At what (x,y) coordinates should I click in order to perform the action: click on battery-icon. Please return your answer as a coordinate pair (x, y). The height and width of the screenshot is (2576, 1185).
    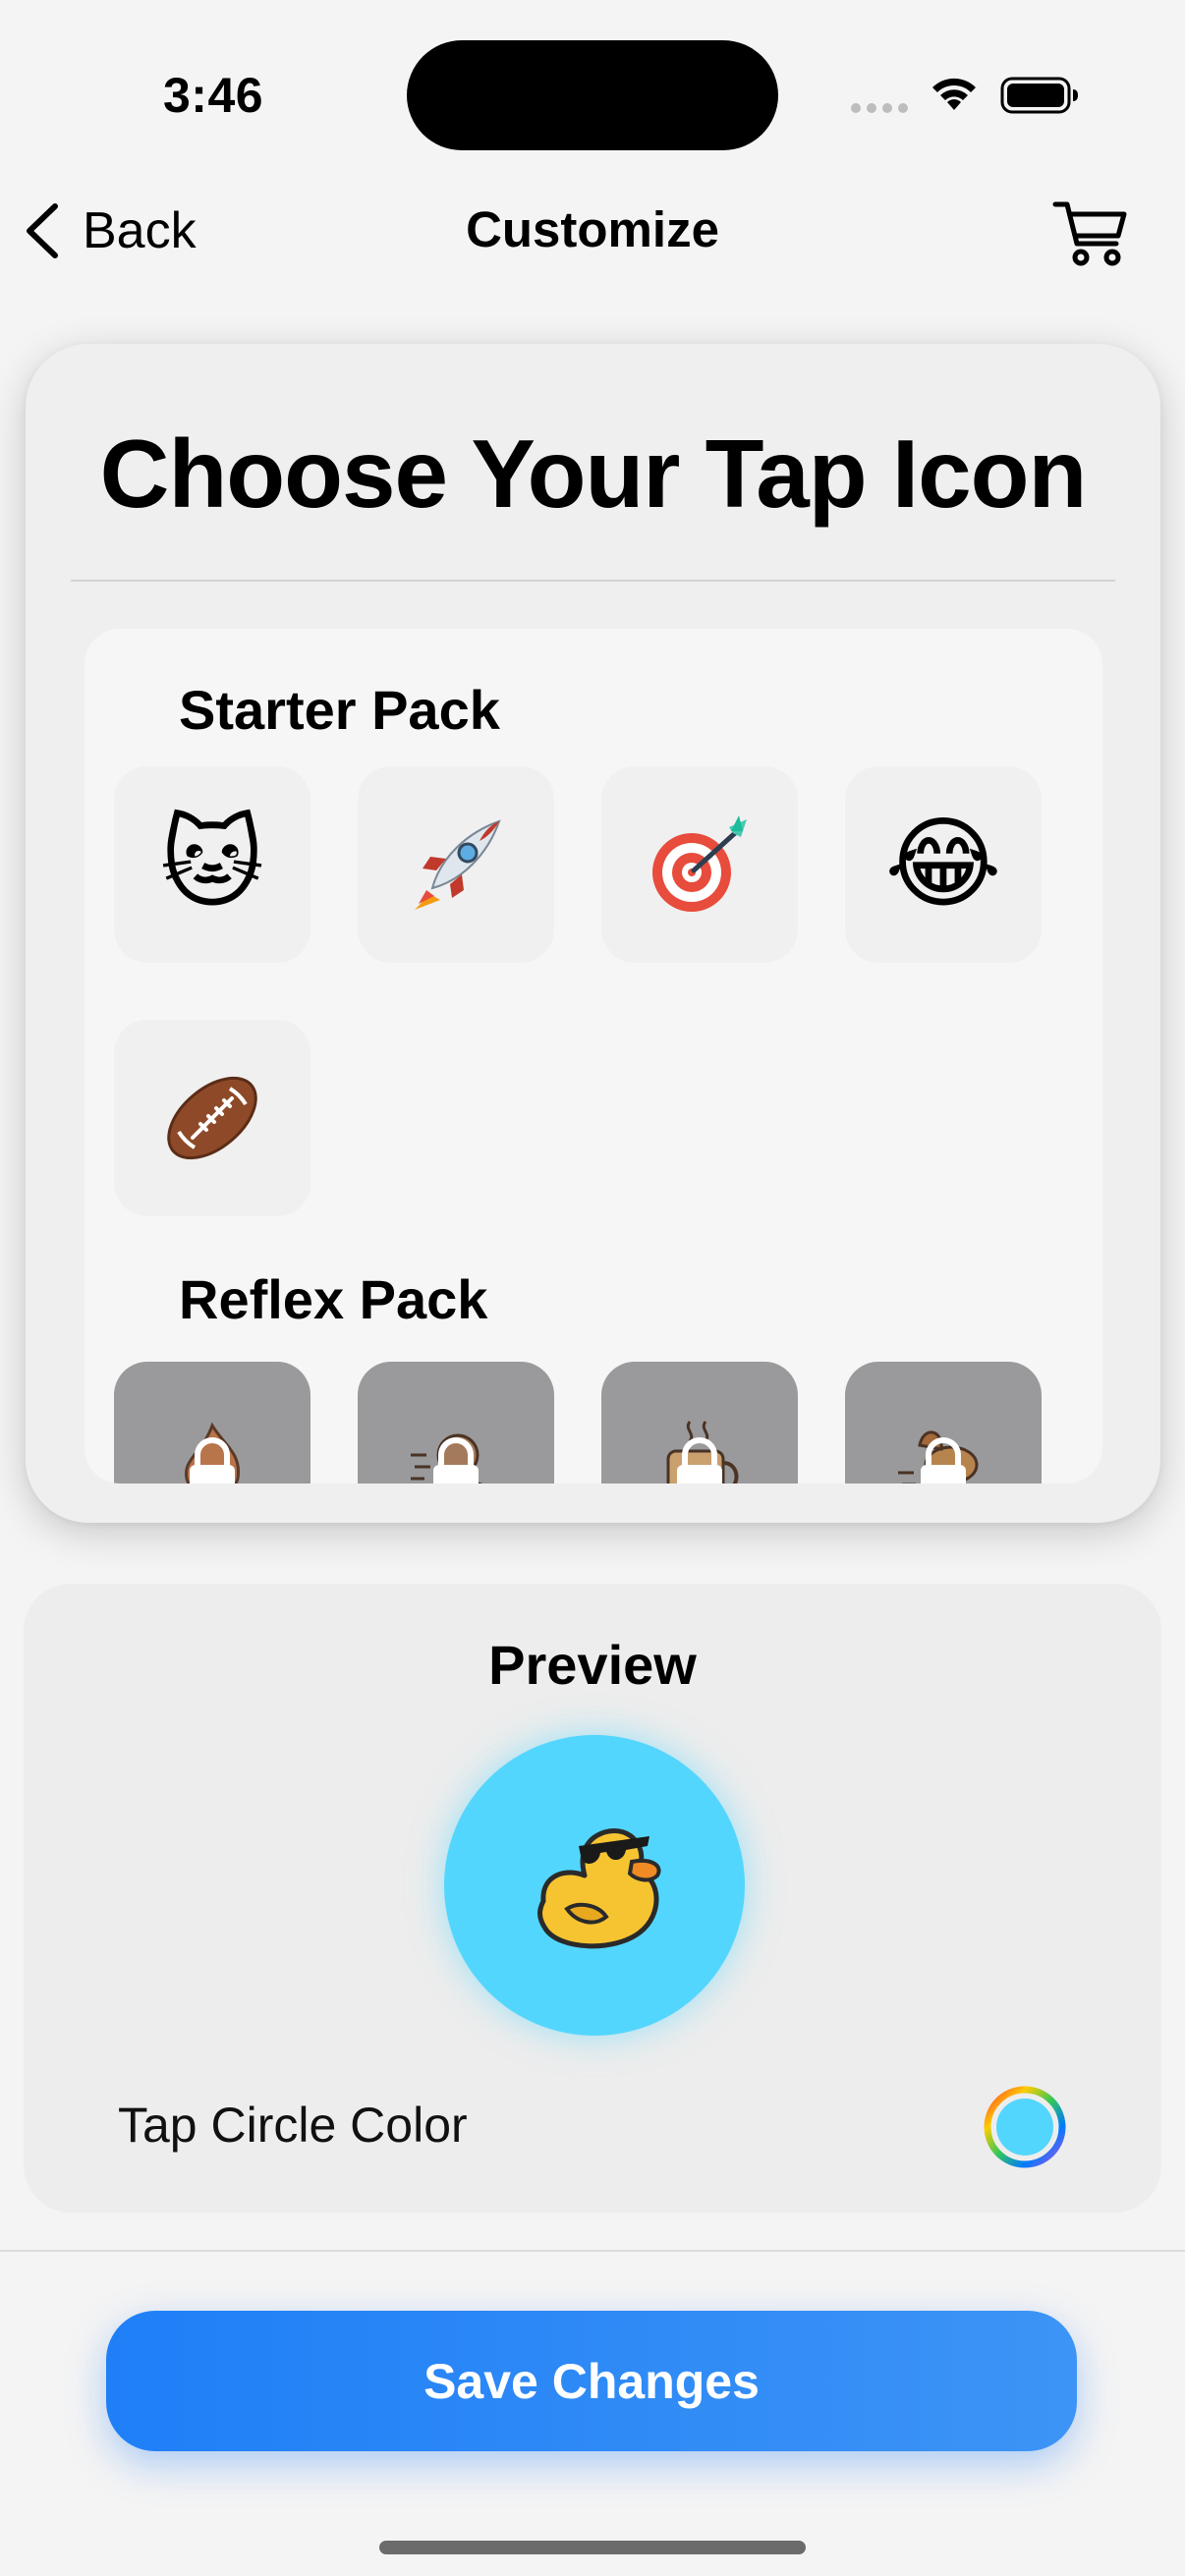
    Looking at the image, I should click on (1039, 95).